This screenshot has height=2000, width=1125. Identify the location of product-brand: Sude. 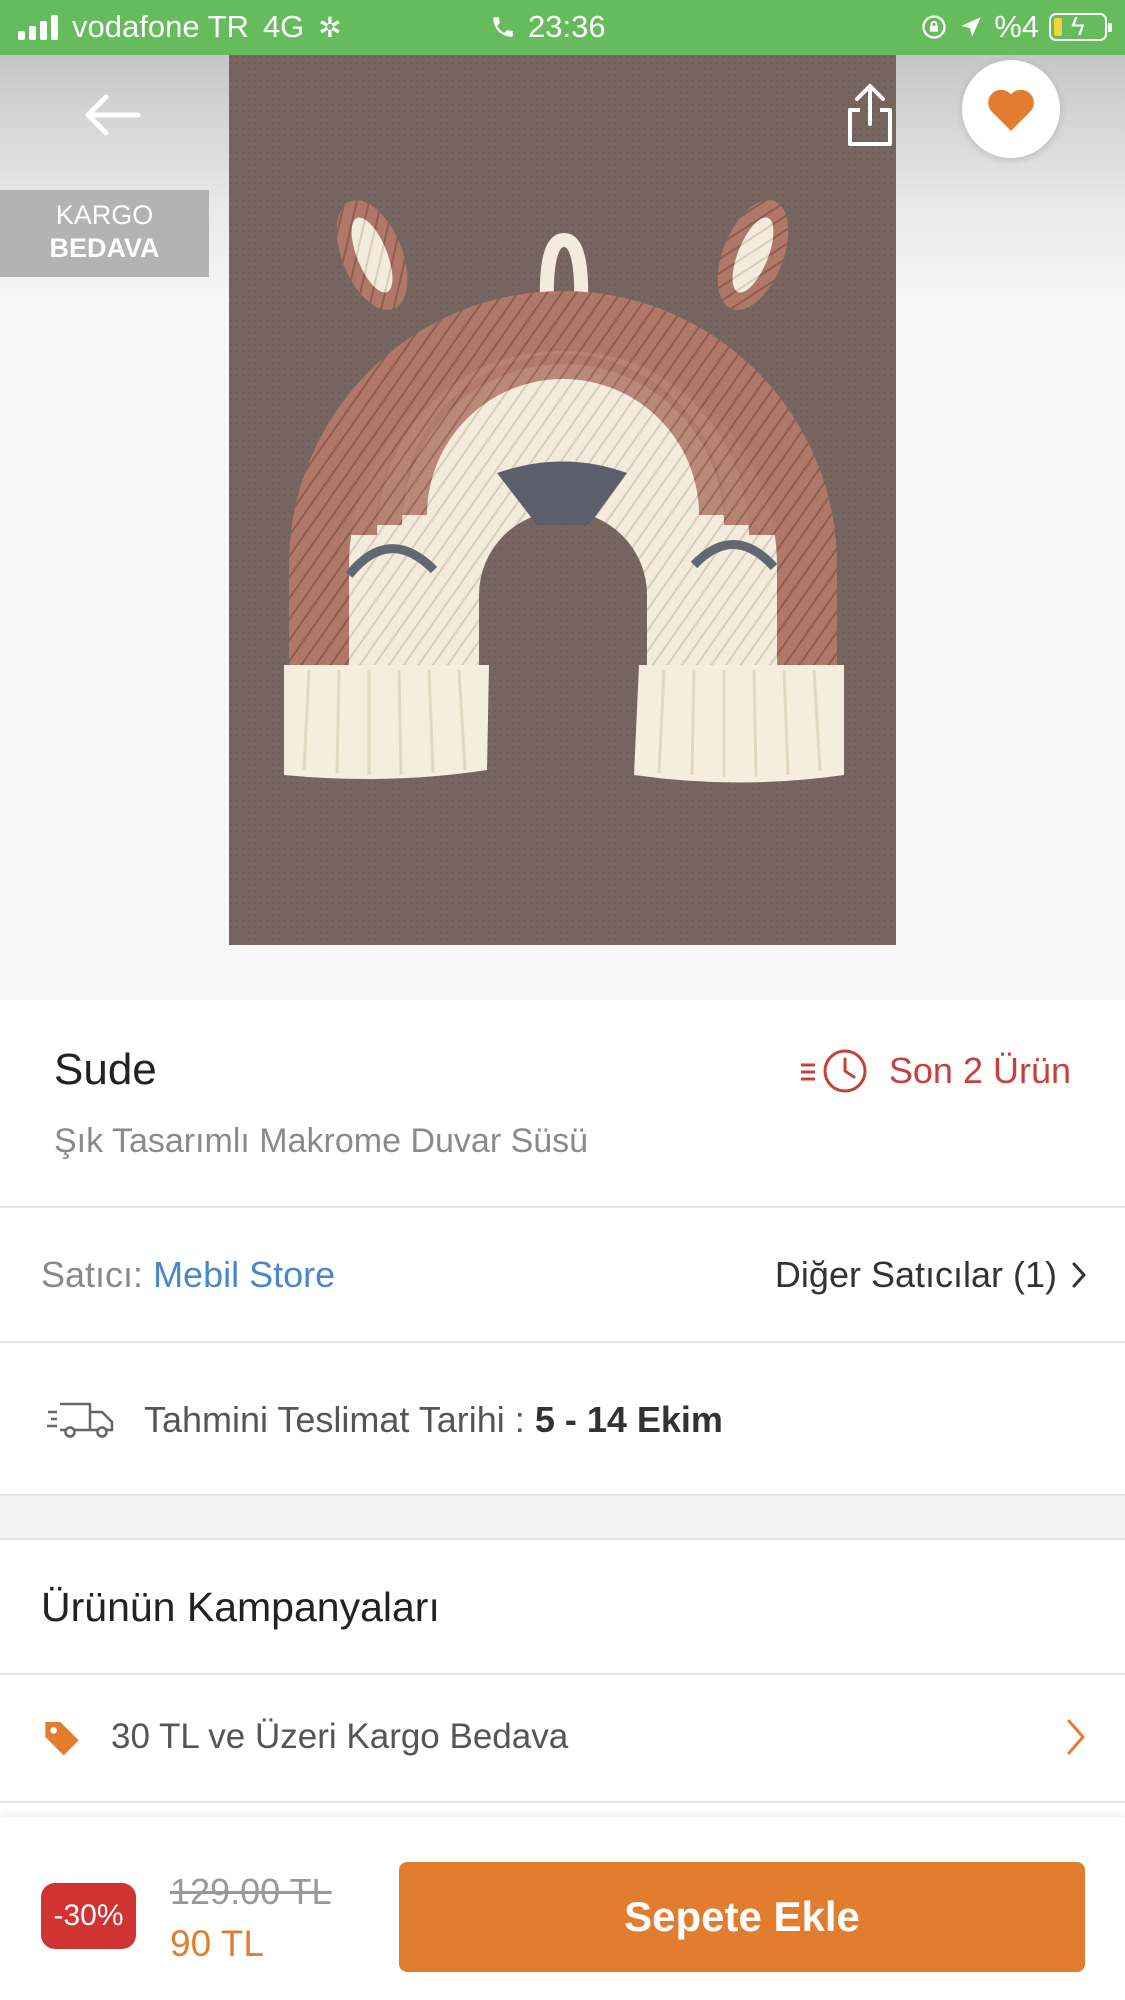
(105, 1070).